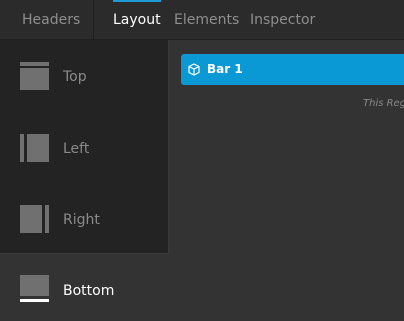 This screenshot has height=321, width=404. What do you see at coordinates (34, 148) in the screenshot?
I see `dock-left-icon` at bounding box center [34, 148].